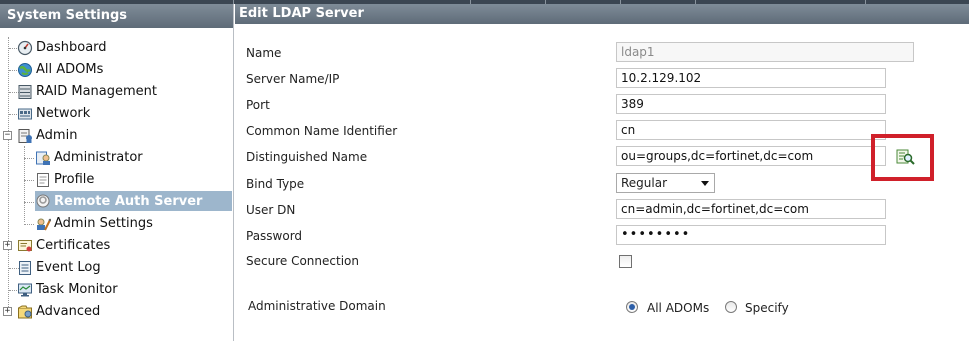  I want to click on sidebar-item-administrator: Administrator, so click(89, 157).